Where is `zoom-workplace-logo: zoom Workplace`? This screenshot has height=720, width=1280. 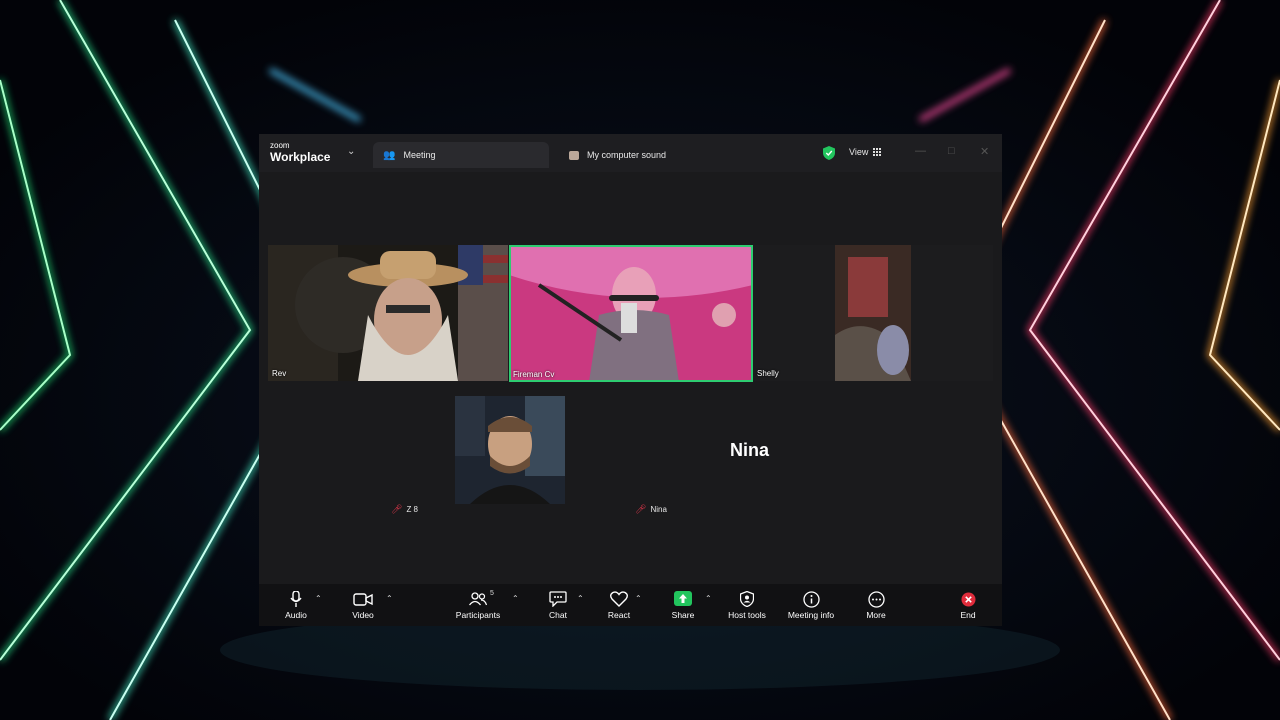
zoom-workplace-logo: zoom Workplace is located at coordinates (300, 152).